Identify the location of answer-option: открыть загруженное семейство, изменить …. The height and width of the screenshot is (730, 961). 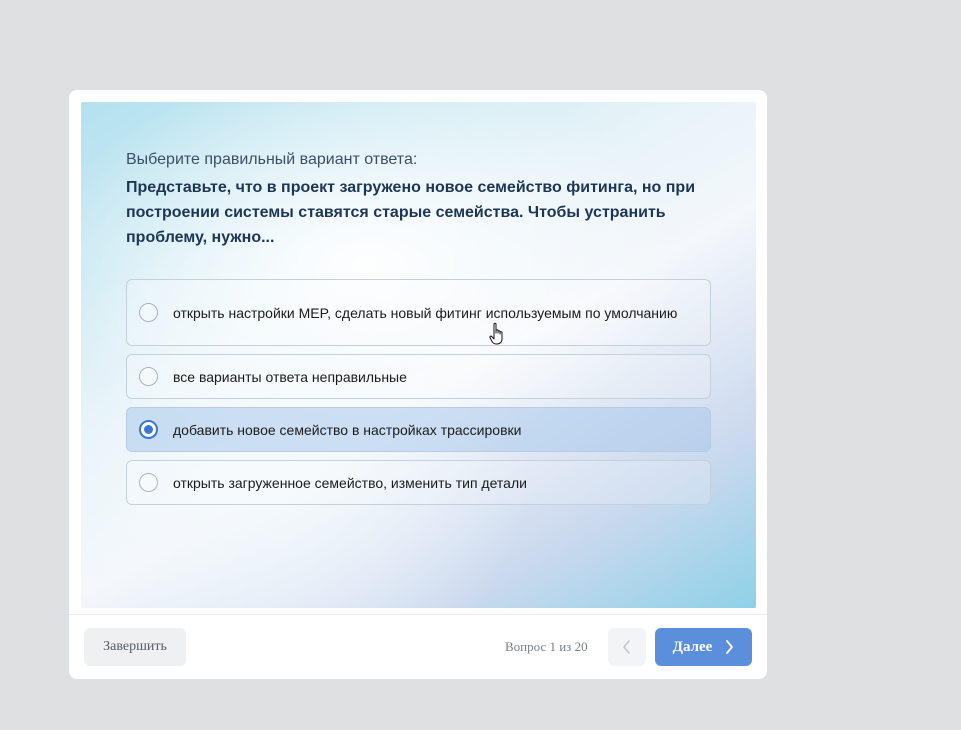
(418, 482).